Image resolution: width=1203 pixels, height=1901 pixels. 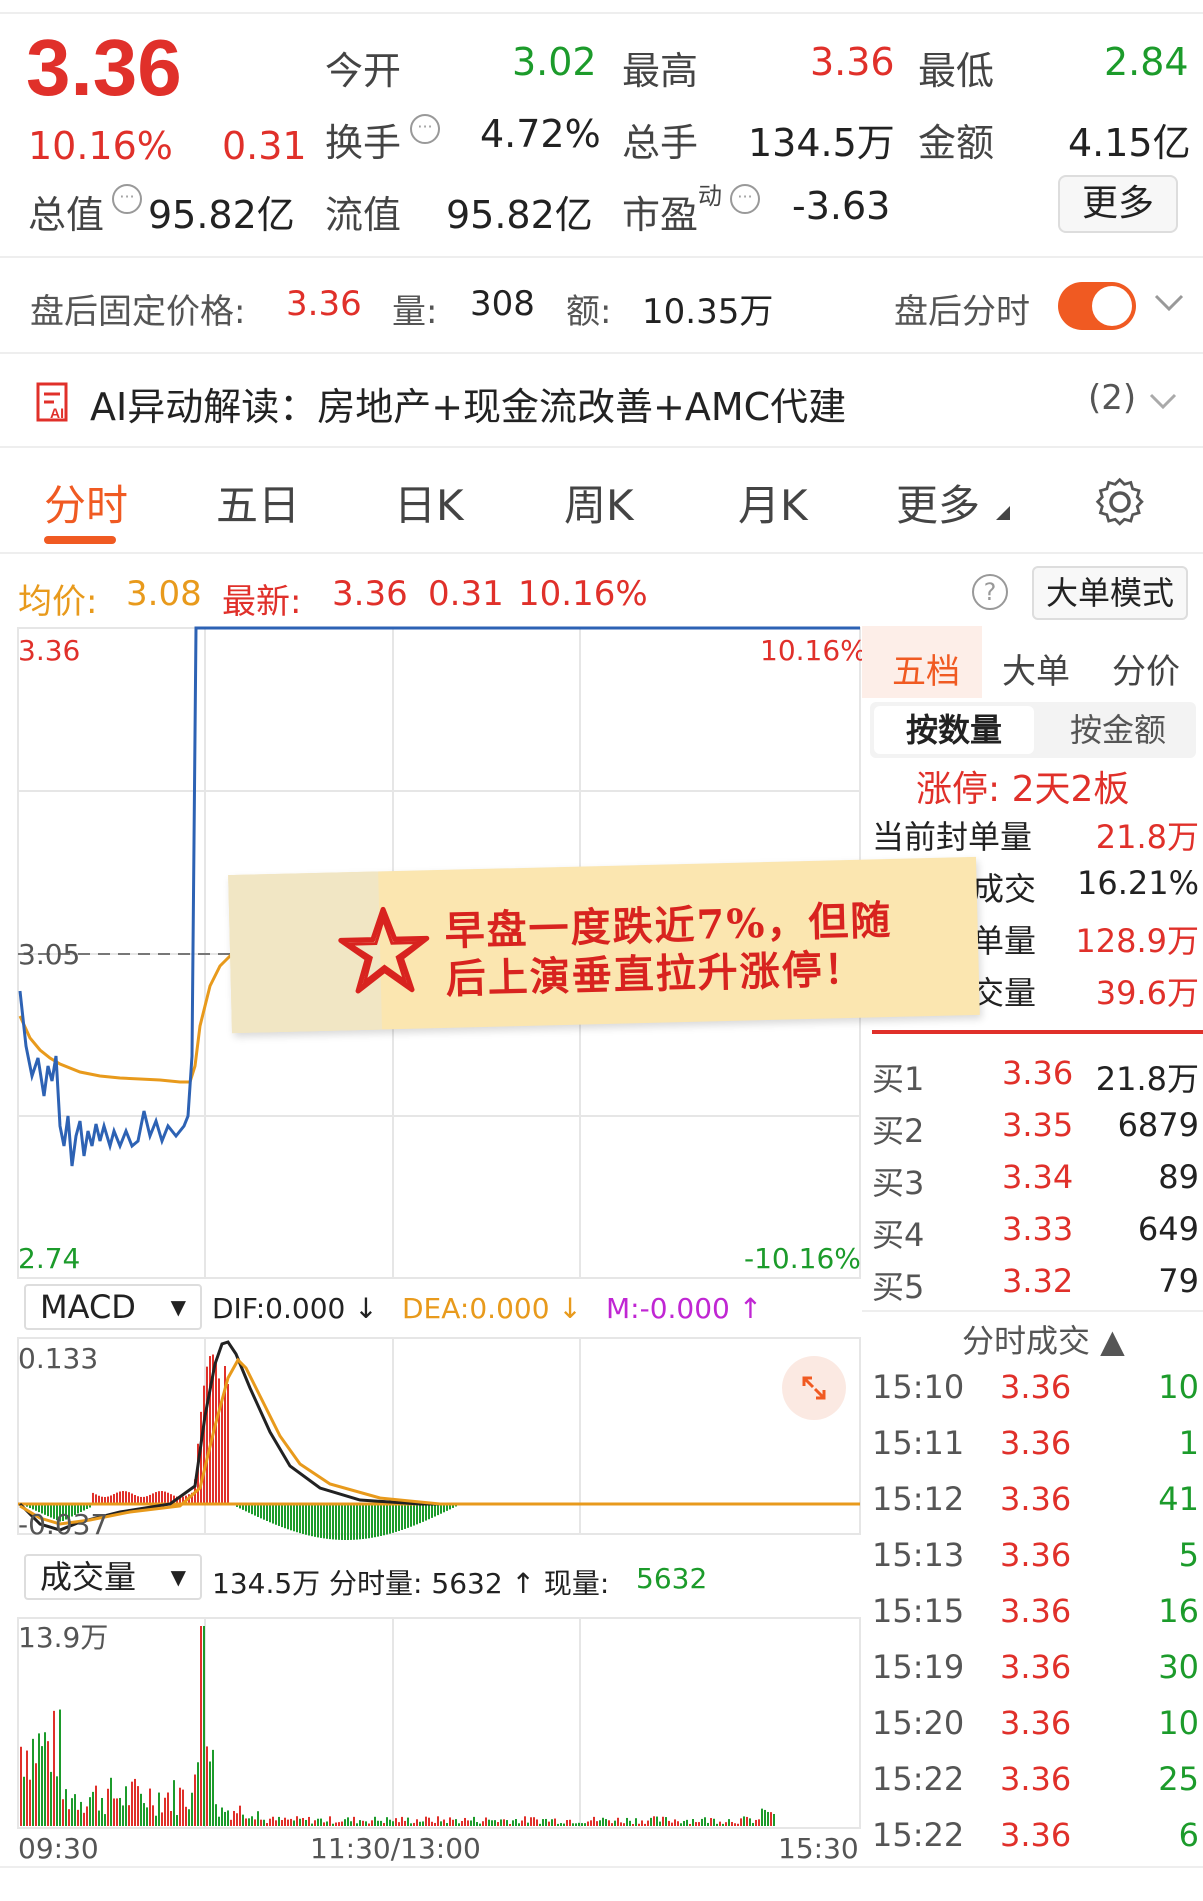 I want to click on tab-weekly-k: 周K, so click(x=599, y=502).